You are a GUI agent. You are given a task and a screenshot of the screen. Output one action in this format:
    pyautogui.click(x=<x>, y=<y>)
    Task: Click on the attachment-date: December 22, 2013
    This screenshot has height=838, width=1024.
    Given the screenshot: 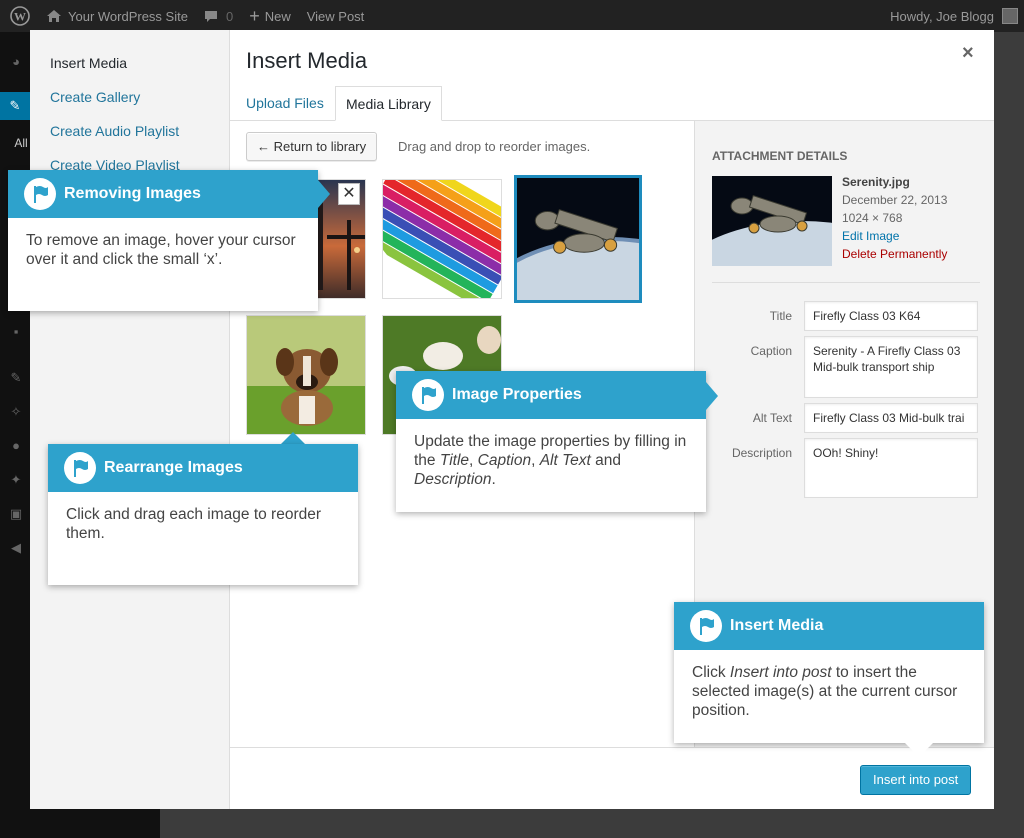 What is the action you would take?
    pyautogui.click(x=895, y=200)
    